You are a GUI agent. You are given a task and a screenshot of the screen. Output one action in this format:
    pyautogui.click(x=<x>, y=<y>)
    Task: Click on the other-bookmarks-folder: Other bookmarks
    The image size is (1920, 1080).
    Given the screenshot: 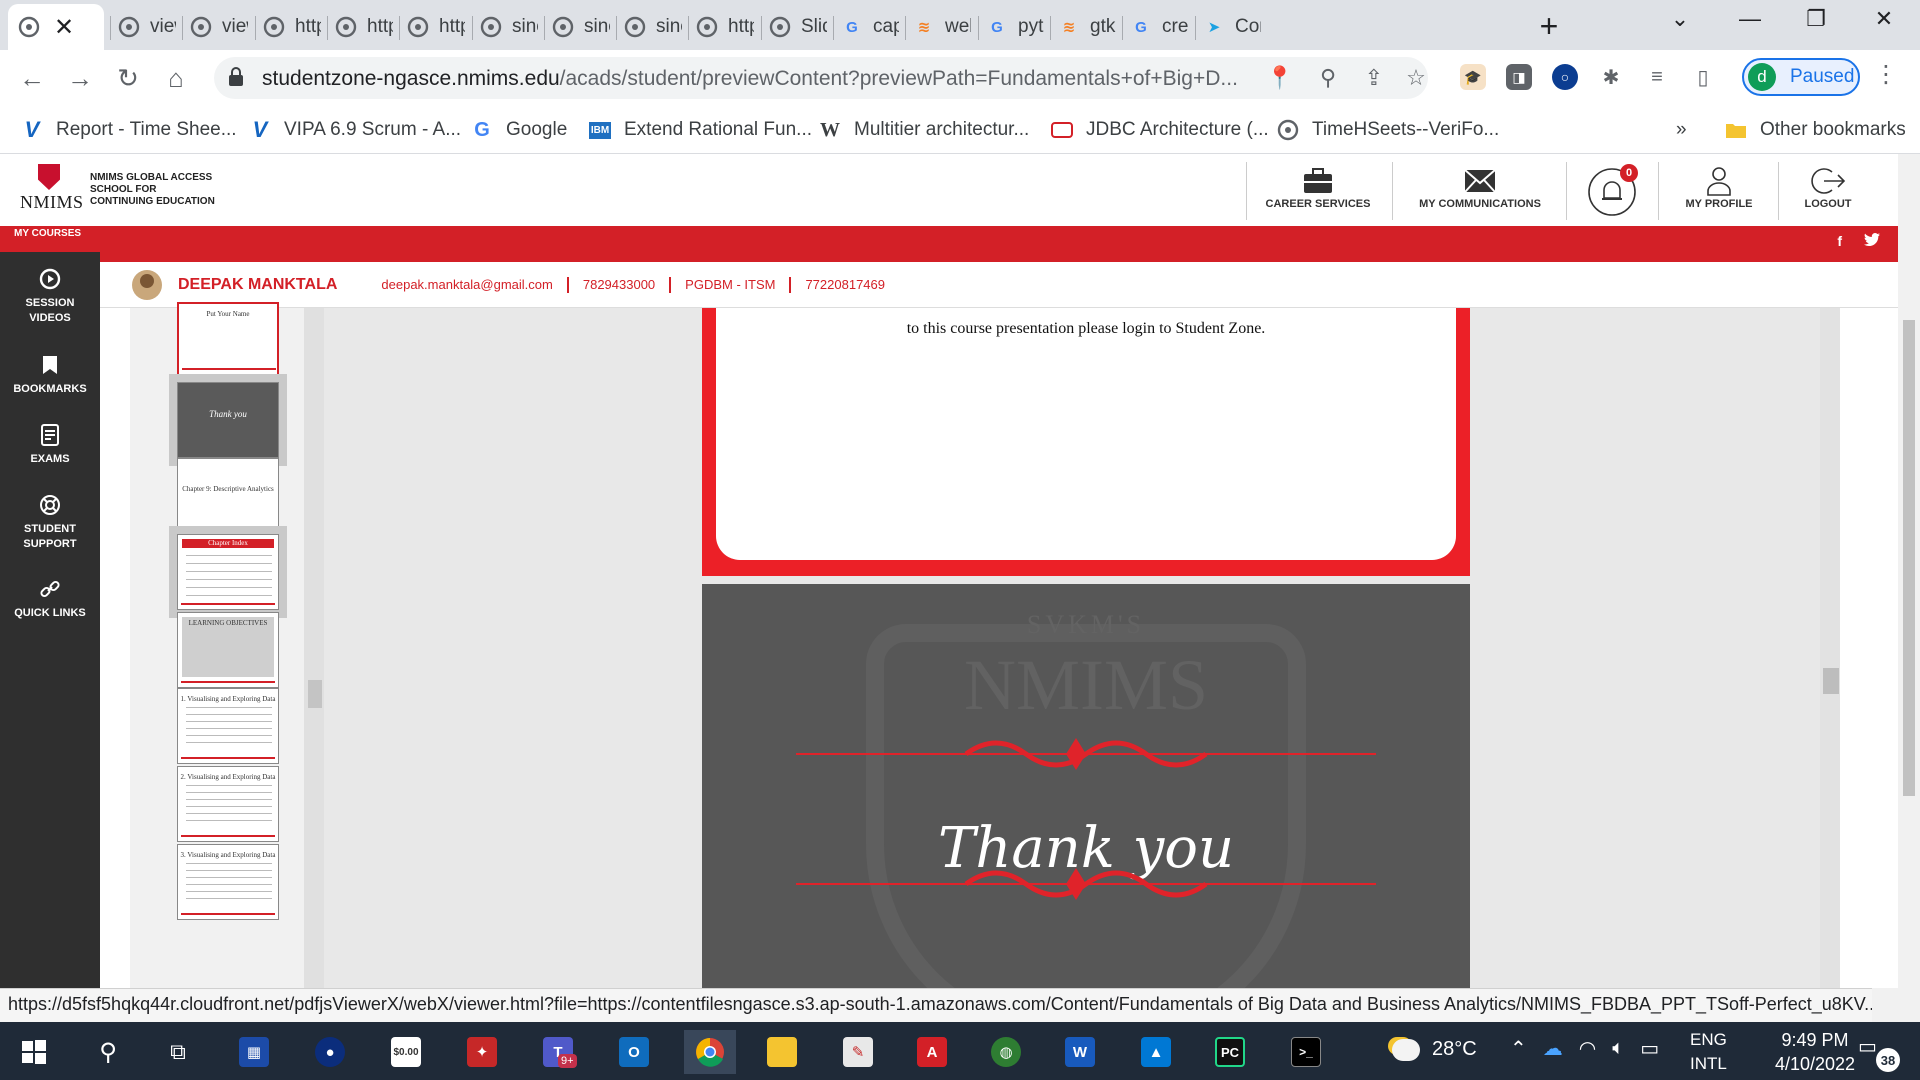 What is the action you would take?
    pyautogui.click(x=1815, y=130)
    